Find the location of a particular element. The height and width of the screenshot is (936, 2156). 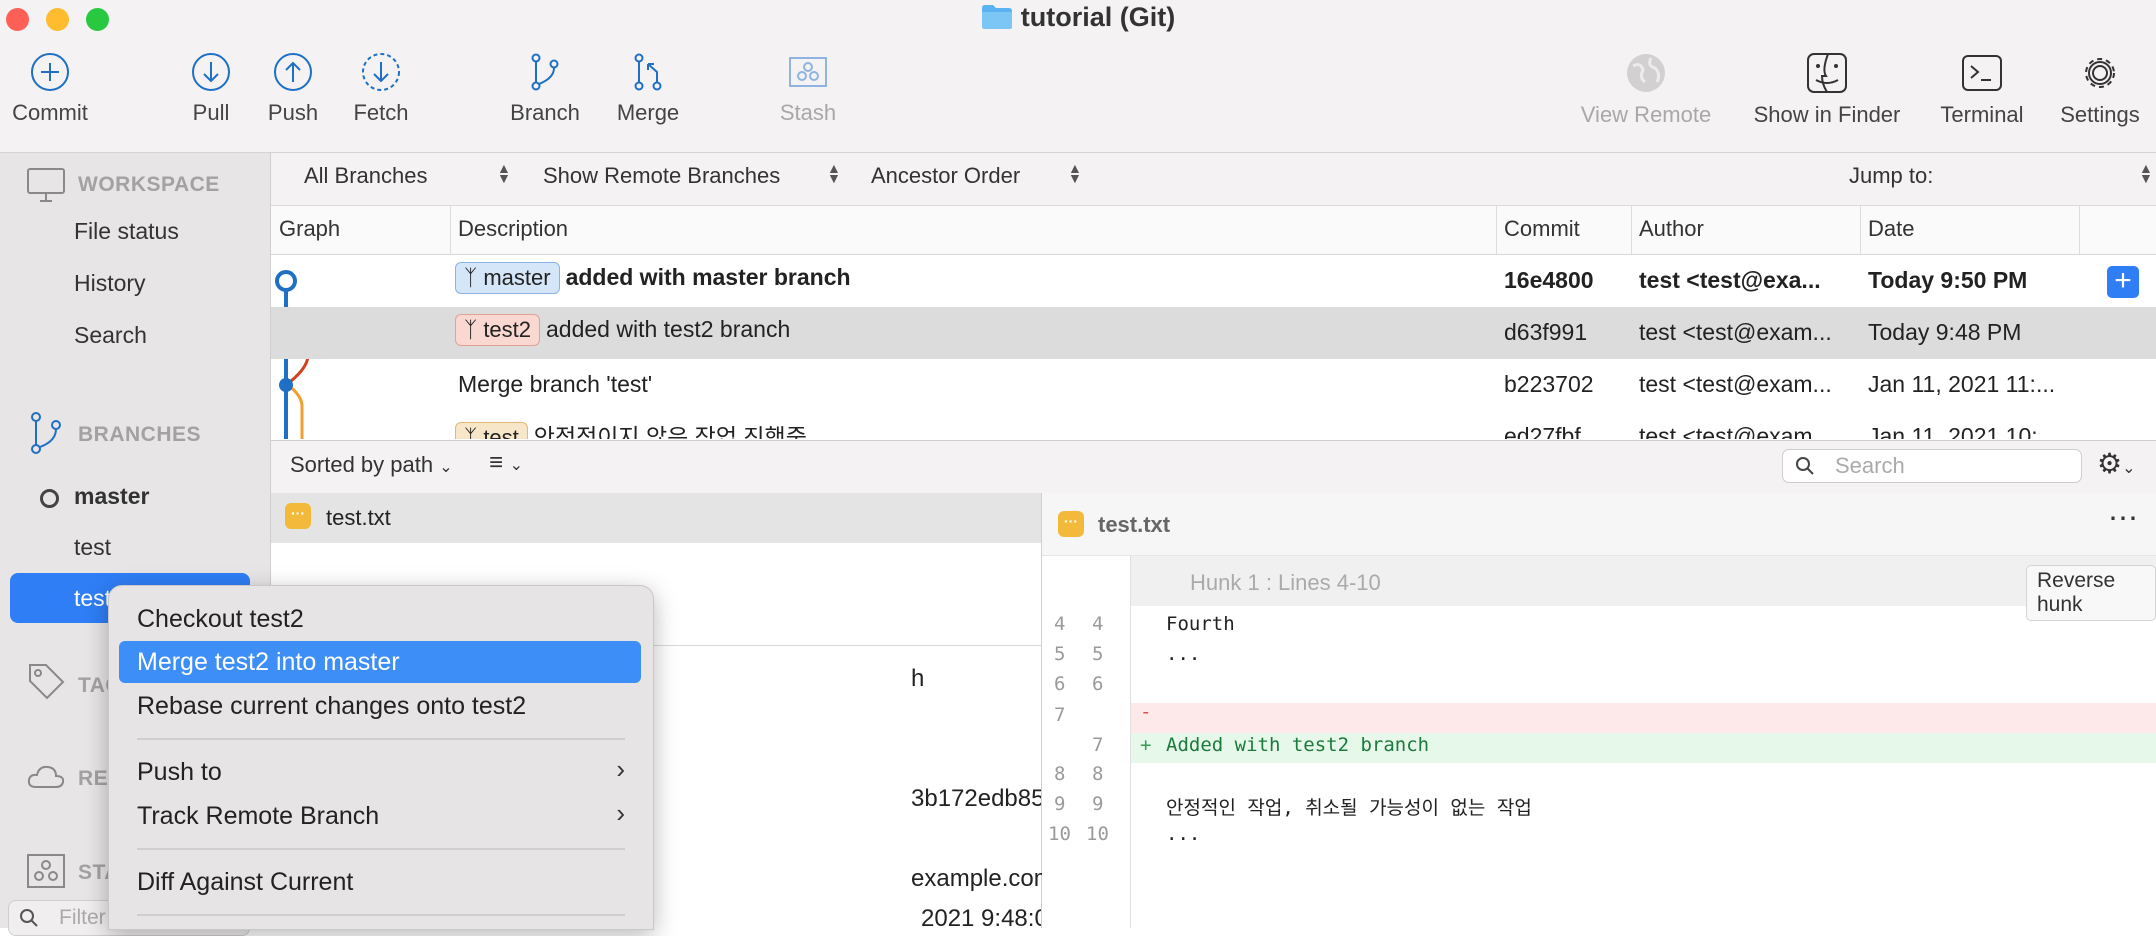

add-button: + is located at coordinates (2123, 282).